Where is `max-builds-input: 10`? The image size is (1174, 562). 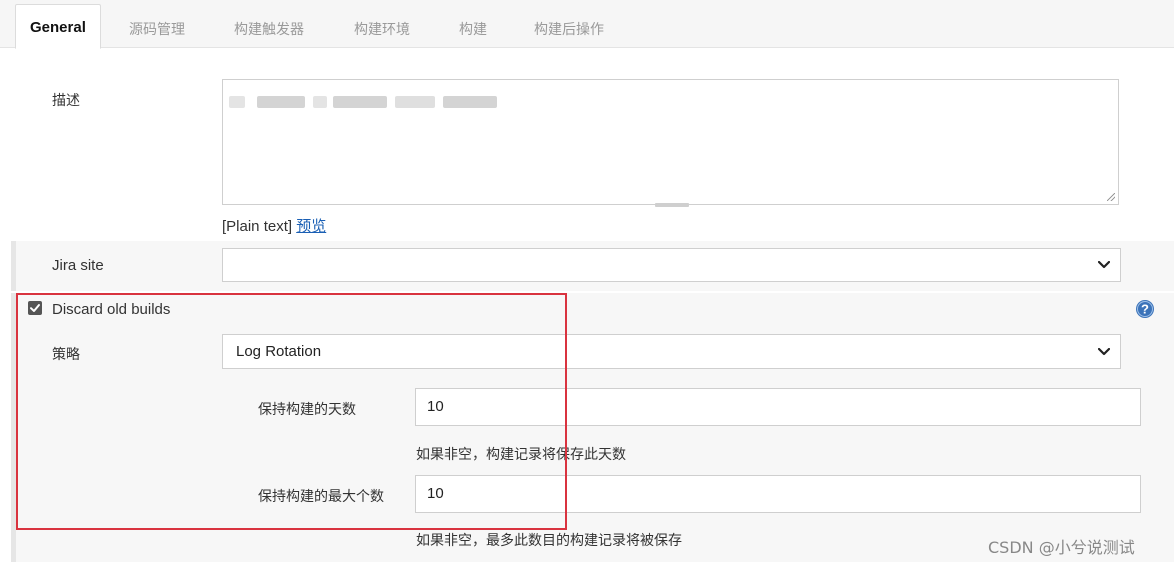
max-builds-input: 10 is located at coordinates (778, 494).